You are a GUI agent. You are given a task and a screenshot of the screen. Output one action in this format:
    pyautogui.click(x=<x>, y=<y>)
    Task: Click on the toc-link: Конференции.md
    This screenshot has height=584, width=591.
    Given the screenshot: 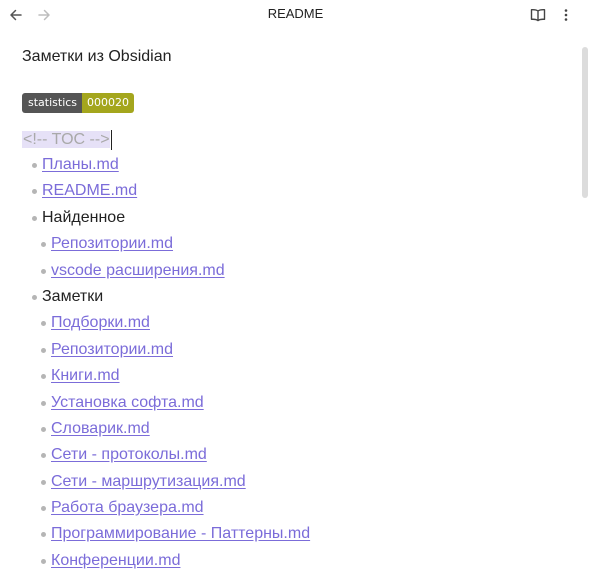 What is the action you would take?
    pyautogui.click(x=115, y=560)
    